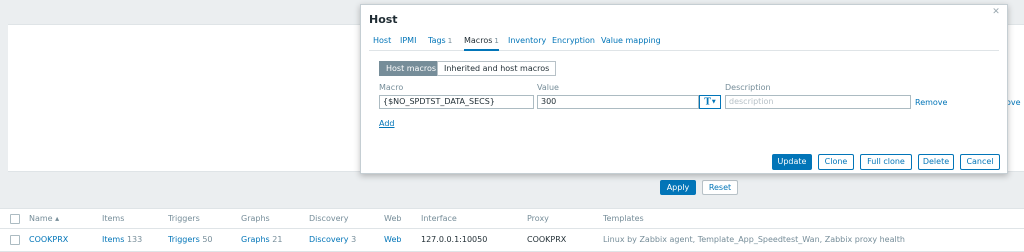 The height and width of the screenshot is (252, 1024). Describe the element at coordinates (980, 162) in the screenshot. I see `cancel-button: Cancel` at that location.